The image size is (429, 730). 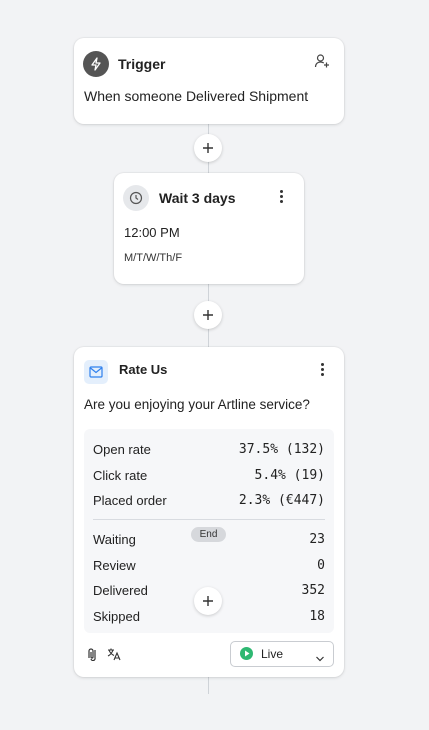 I want to click on status-dropdown: Live, so click(x=282, y=654).